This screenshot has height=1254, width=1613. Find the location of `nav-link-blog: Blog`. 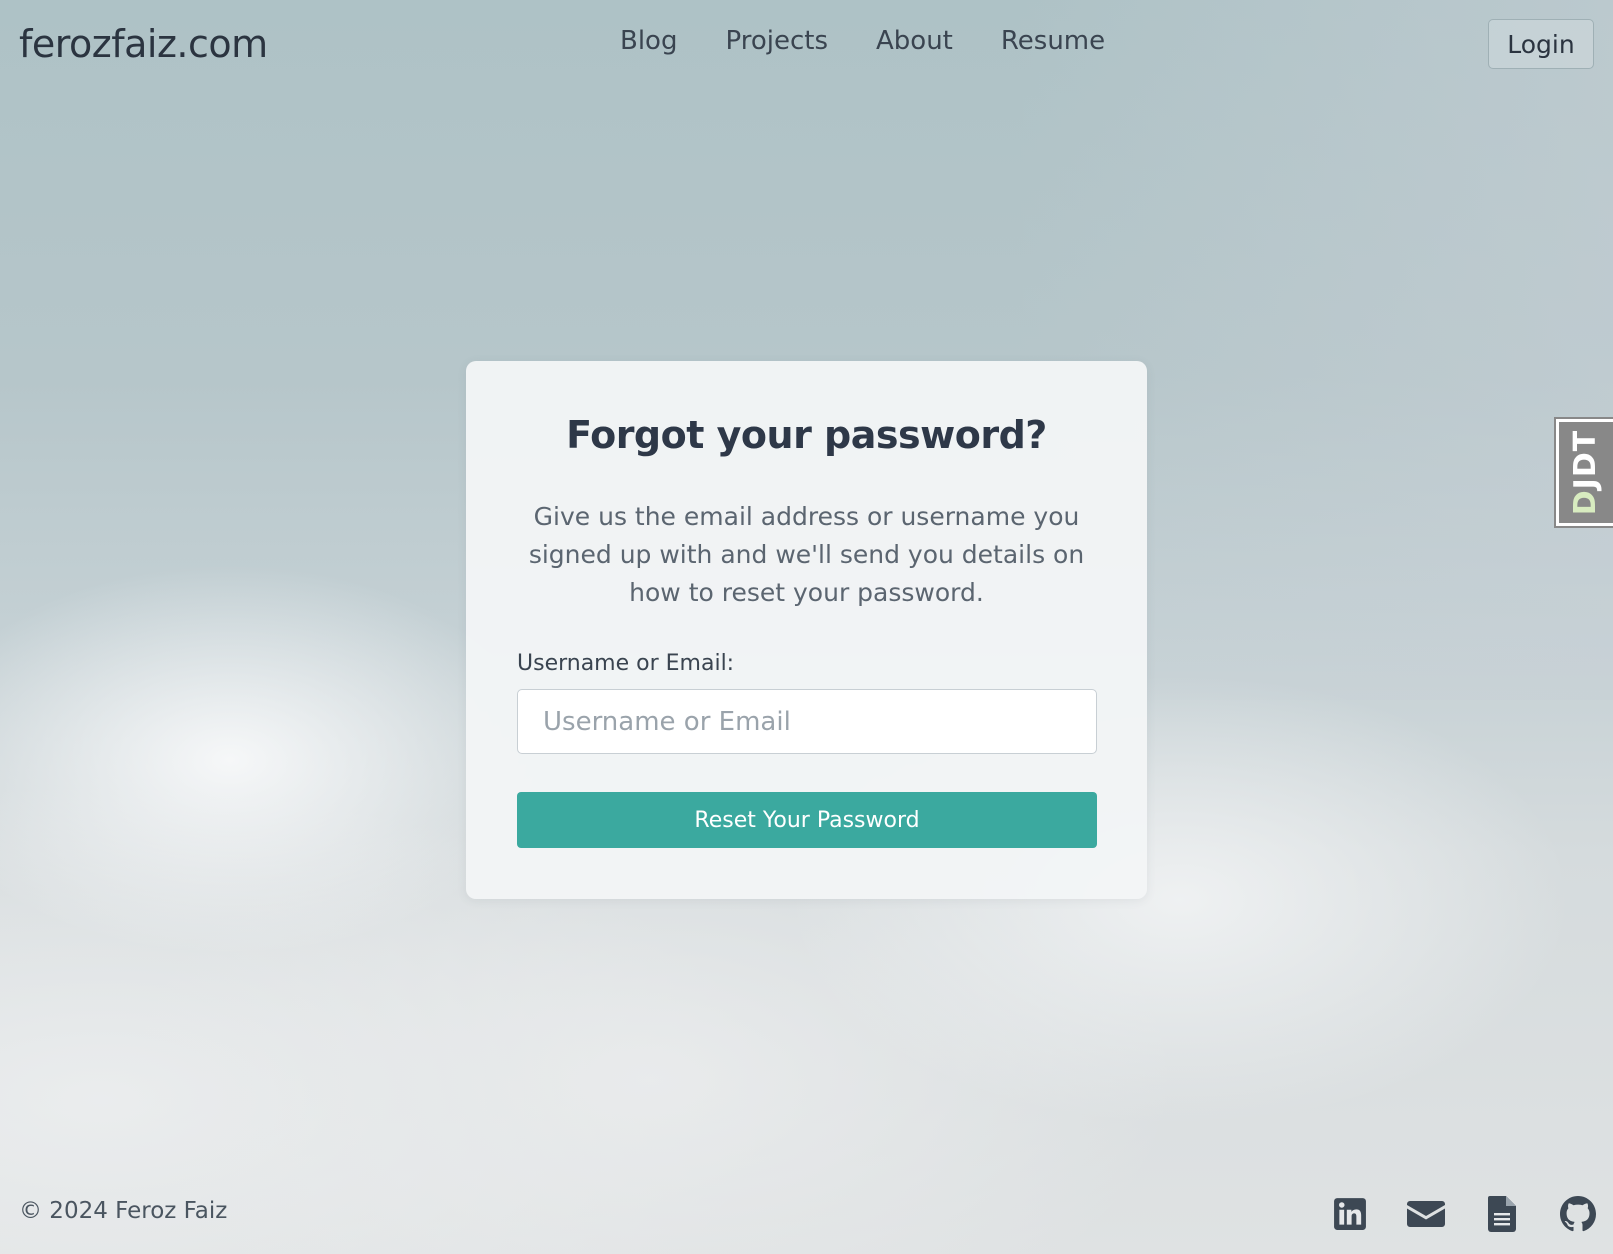

nav-link-blog: Blog is located at coordinates (648, 41).